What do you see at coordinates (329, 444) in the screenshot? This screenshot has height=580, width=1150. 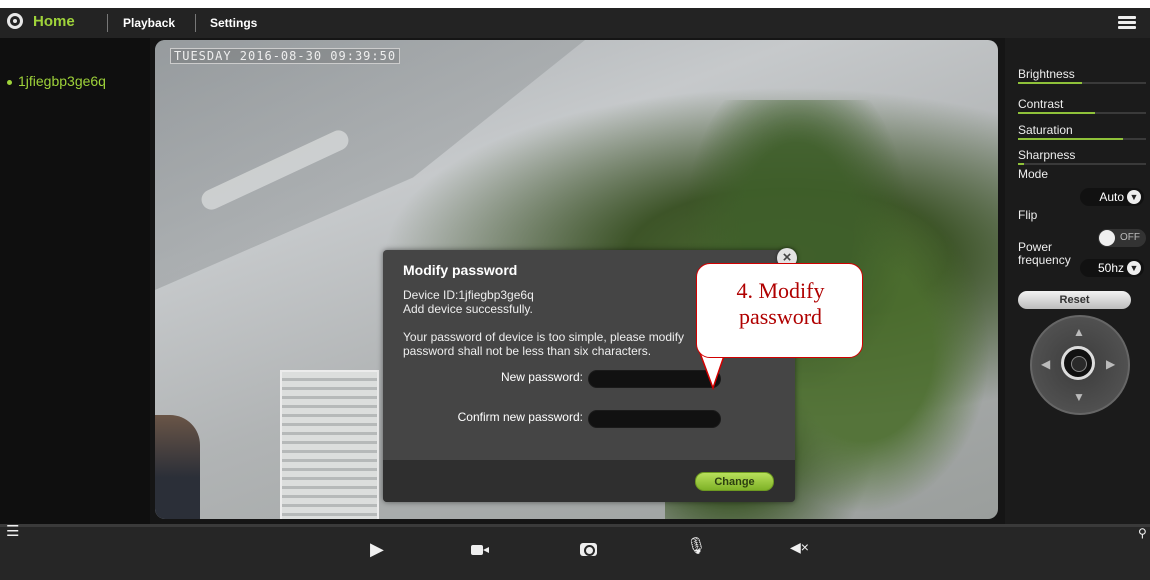 I see `video-scene-ac-unit` at bounding box center [329, 444].